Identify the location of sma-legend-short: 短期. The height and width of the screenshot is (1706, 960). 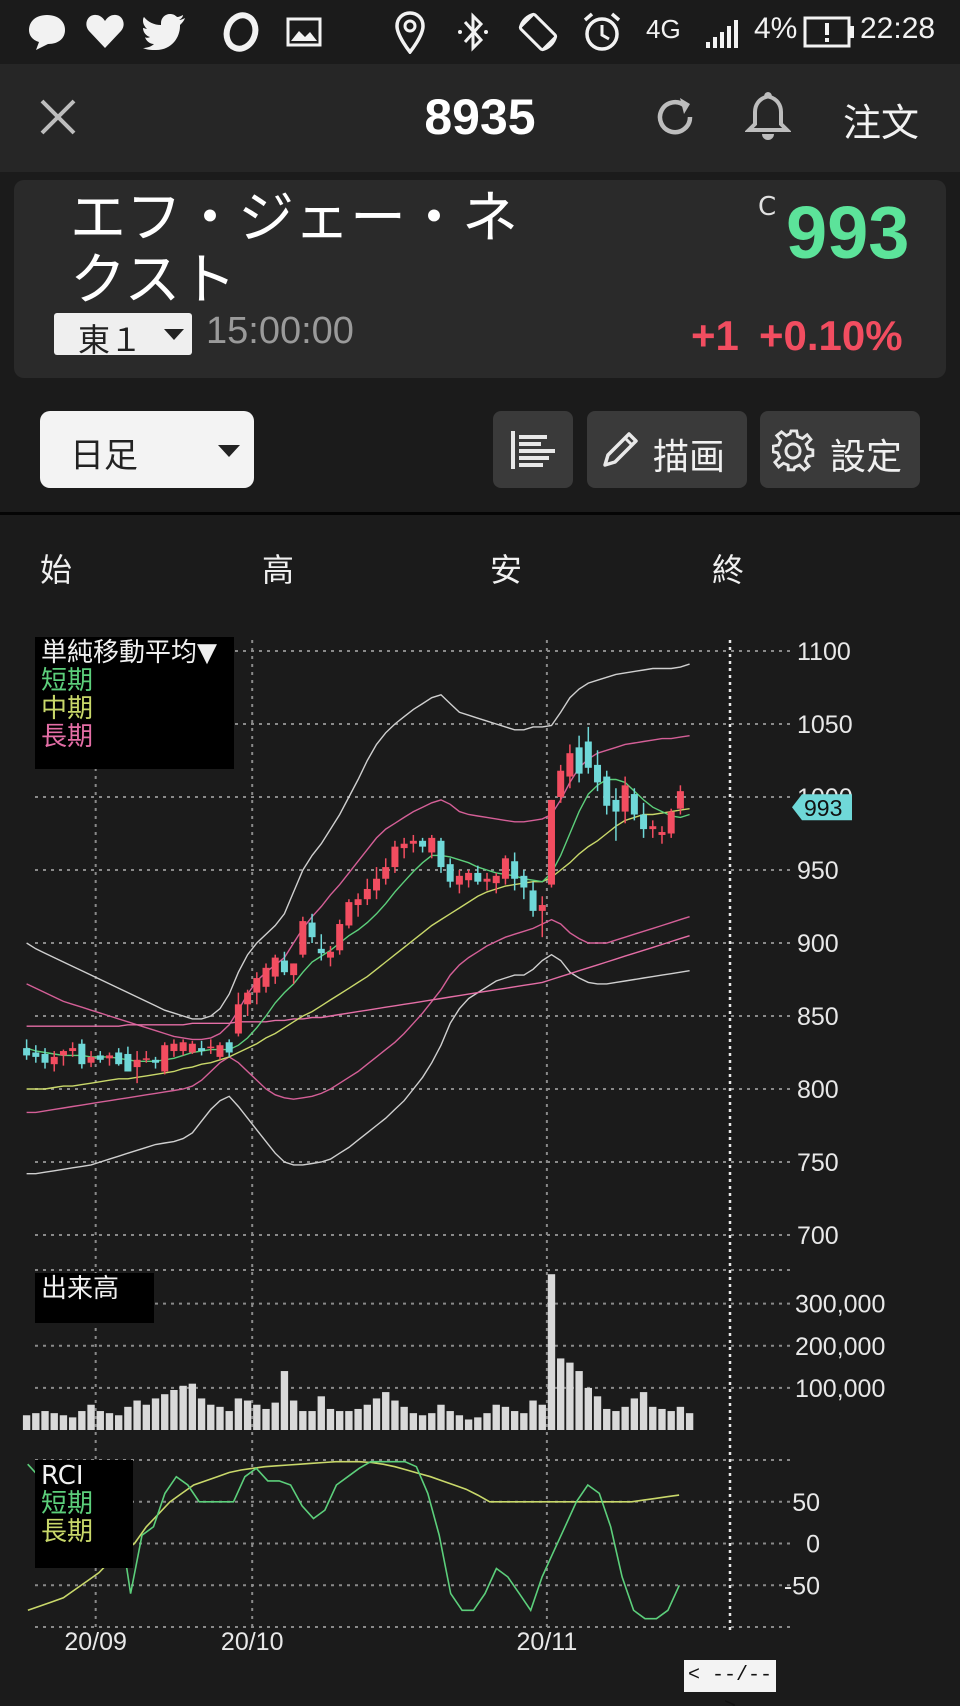
(67, 681).